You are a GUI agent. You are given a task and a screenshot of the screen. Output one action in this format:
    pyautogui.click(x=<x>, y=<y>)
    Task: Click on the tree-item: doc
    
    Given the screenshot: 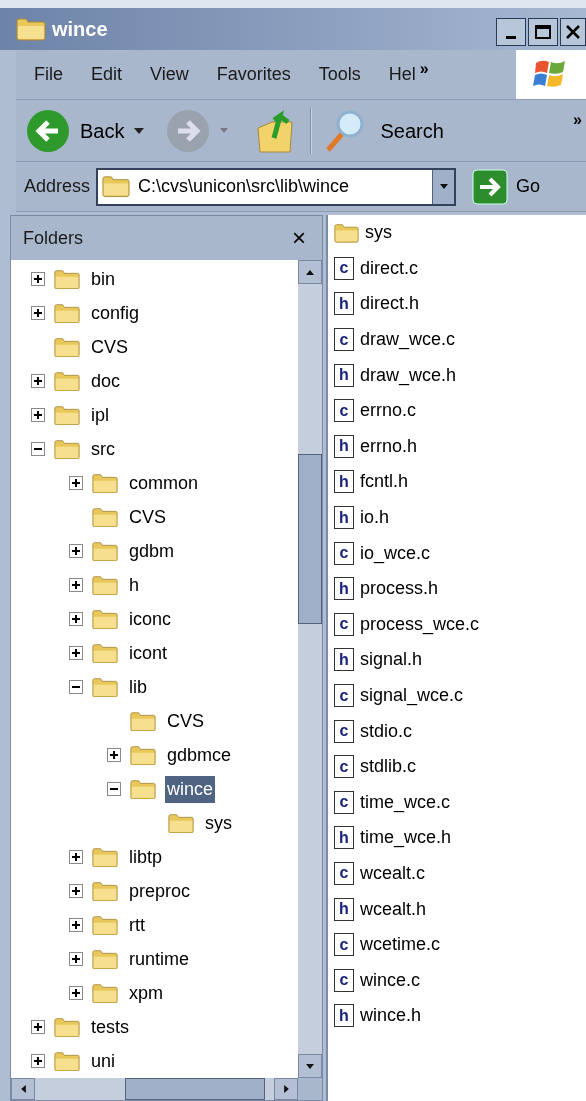 What is the action you would take?
    pyautogui.click(x=106, y=381)
    